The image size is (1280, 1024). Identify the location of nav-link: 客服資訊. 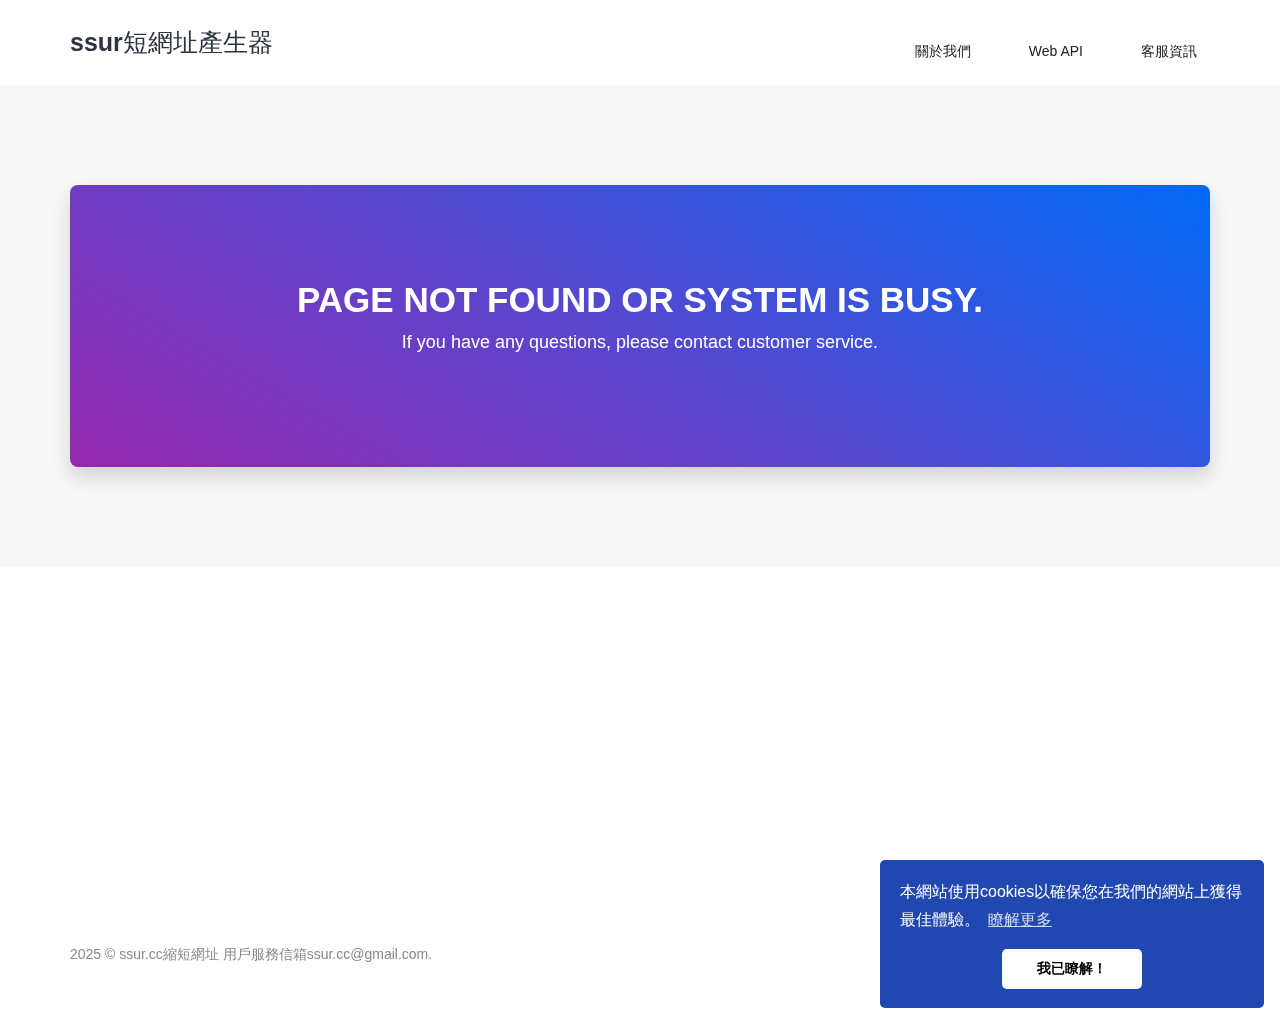
(1162, 52).